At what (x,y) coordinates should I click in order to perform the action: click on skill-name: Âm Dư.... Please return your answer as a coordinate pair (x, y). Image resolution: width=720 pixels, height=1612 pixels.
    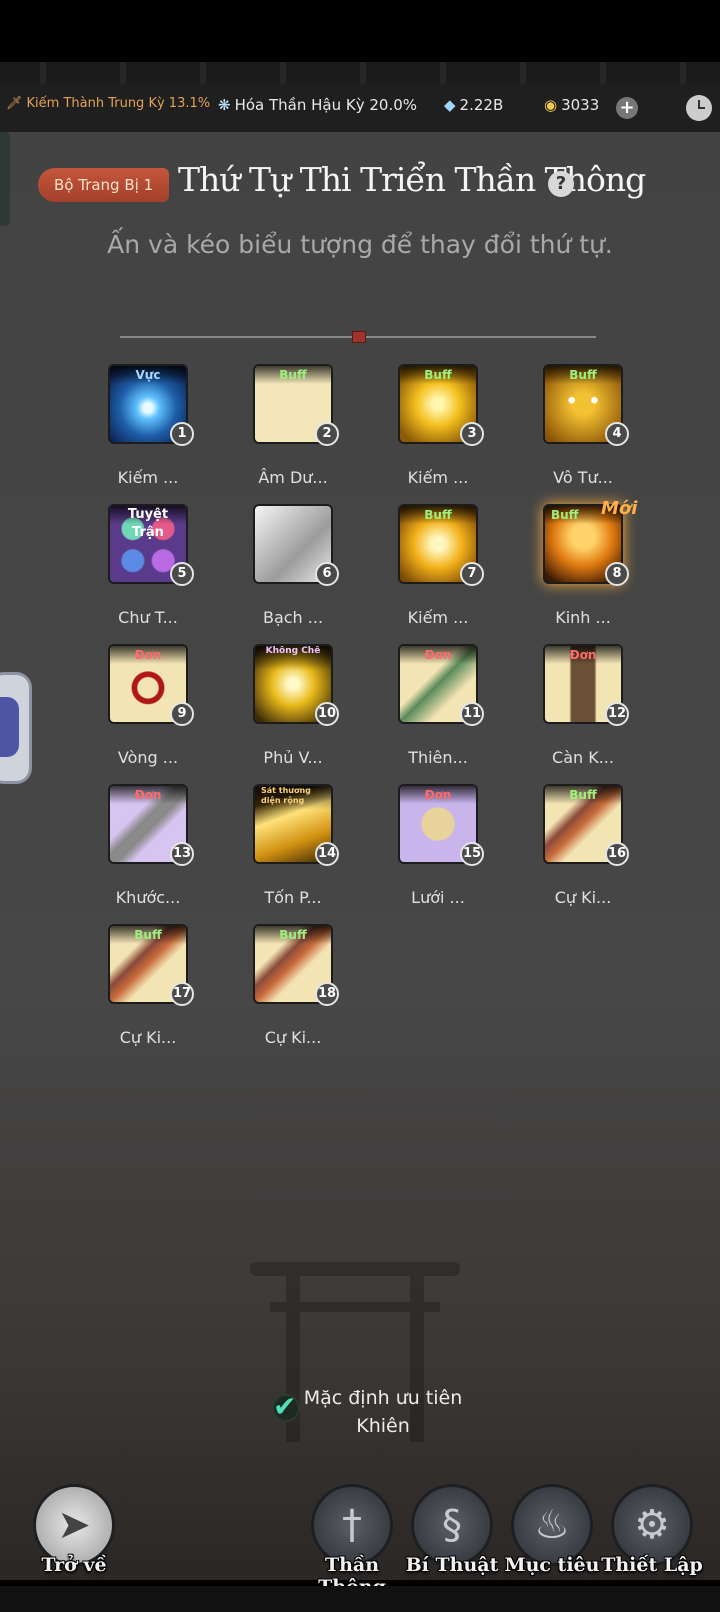
    Looking at the image, I should click on (293, 477).